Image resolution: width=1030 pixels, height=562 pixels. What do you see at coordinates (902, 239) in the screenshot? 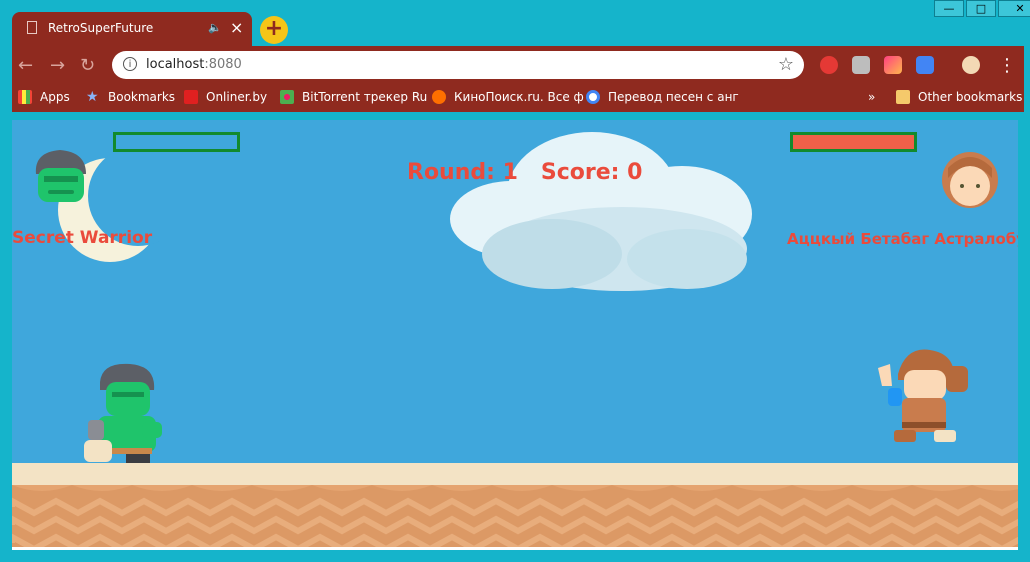
I see `enemy-name: Аццкый Бетабаг Астралобур` at bounding box center [902, 239].